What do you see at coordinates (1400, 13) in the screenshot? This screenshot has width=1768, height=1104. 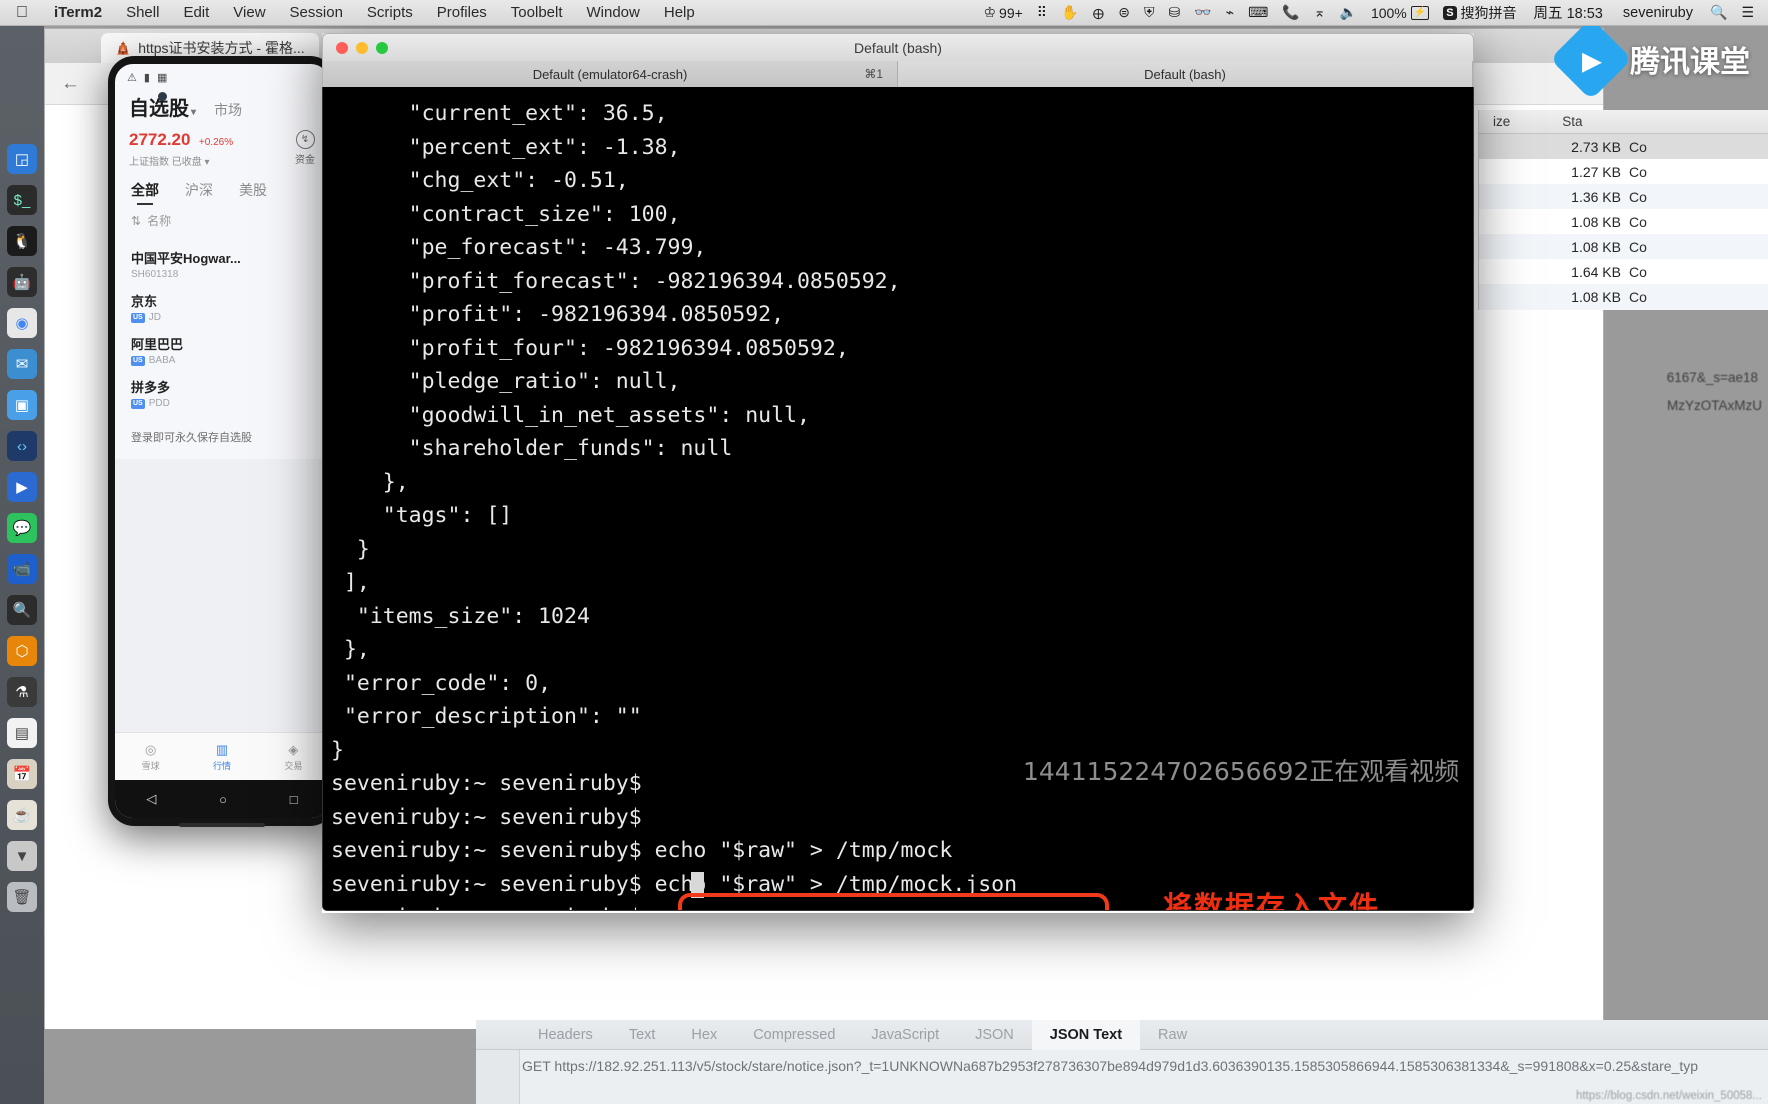 I see `battery-percent: 100% ⚡` at bounding box center [1400, 13].